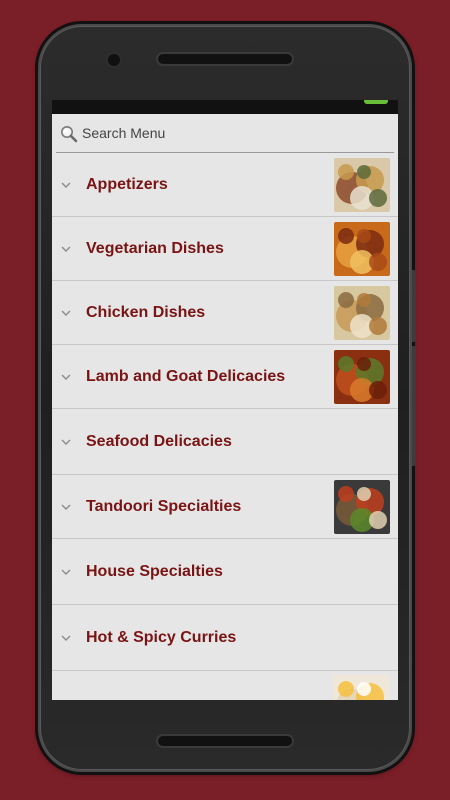 This screenshot has width=450, height=800. Describe the element at coordinates (225, 741) in the screenshot. I see `bottom-speaker` at that location.